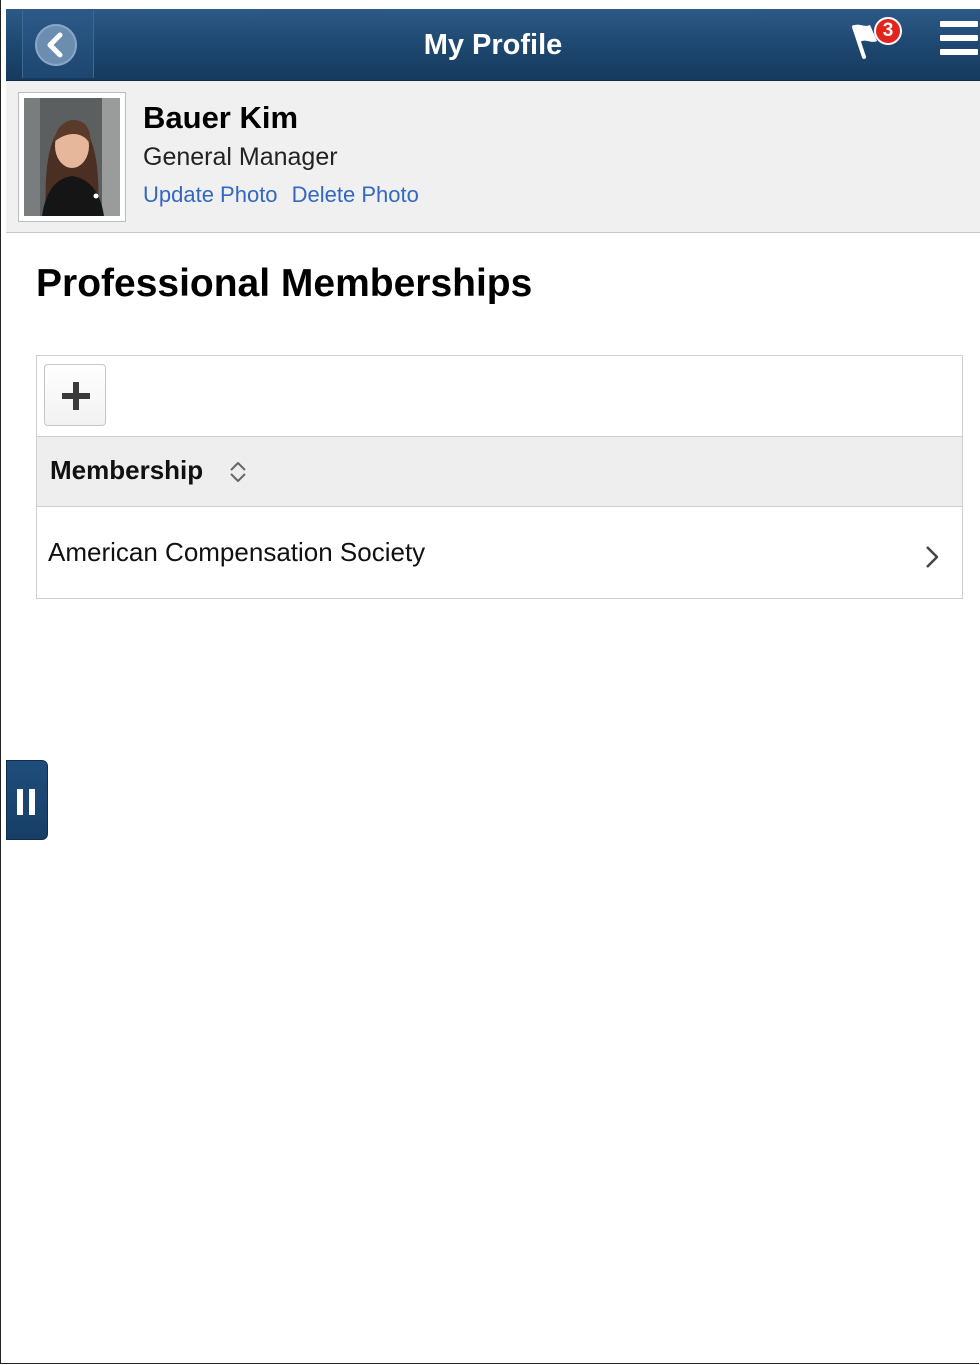 Image resolution: width=980 pixels, height=1365 pixels. What do you see at coordinates (888, 31) in the screenshot?
I see `notification-count-badge: 3` at bounding box center [888, 31].